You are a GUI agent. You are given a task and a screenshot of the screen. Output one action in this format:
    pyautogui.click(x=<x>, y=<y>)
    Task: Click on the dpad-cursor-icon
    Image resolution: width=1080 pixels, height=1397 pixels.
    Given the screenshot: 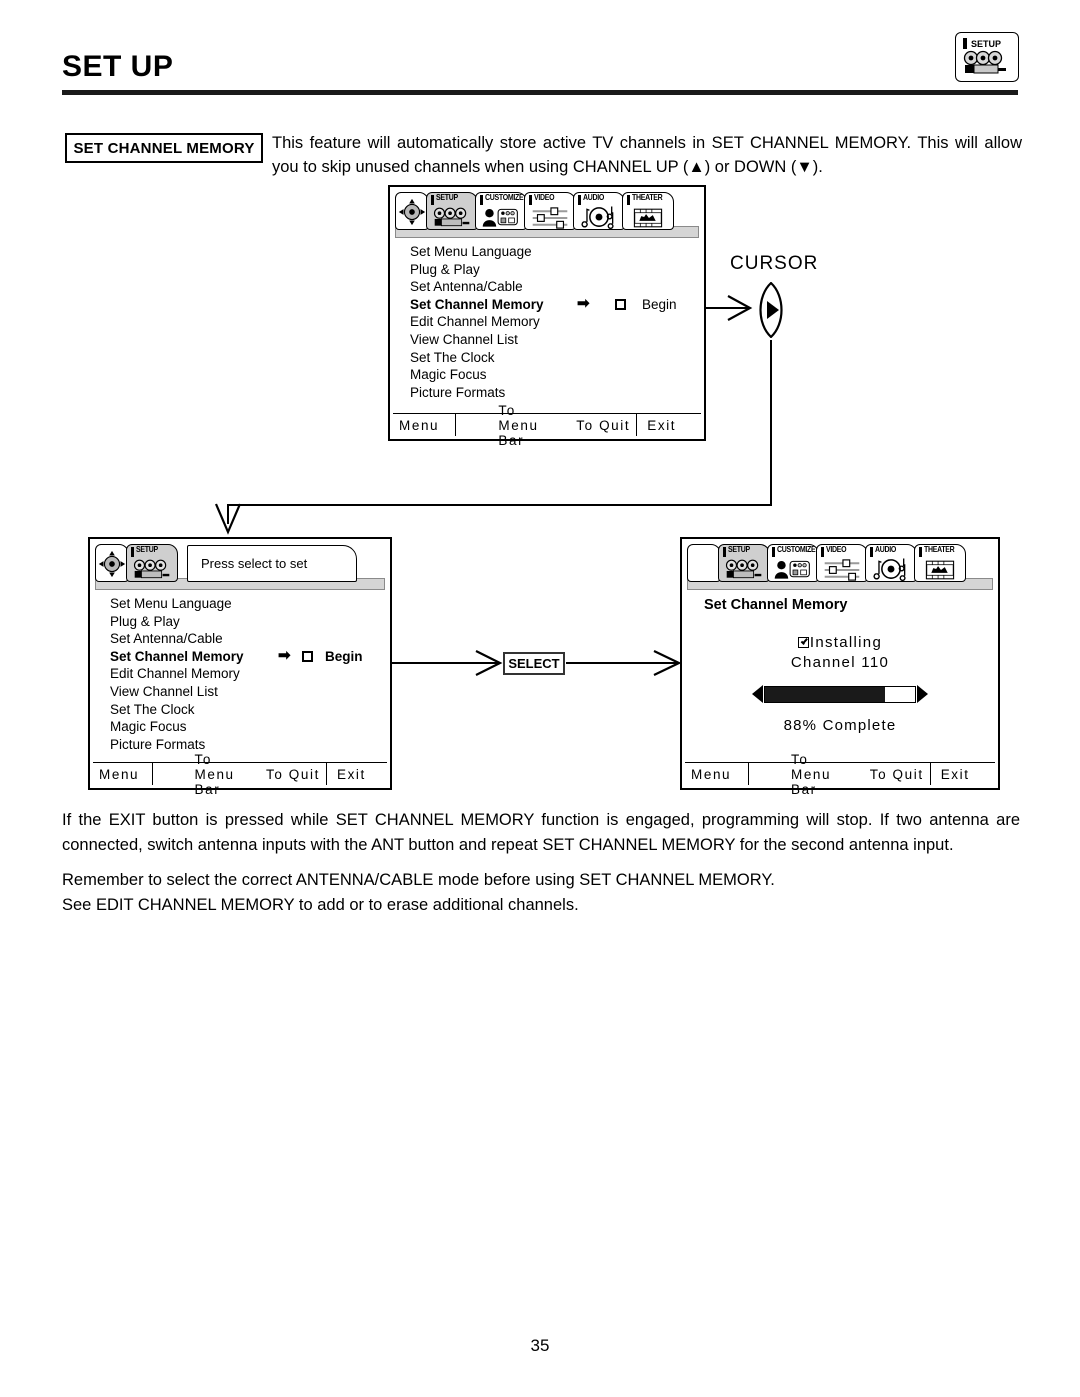 What is the action you would take?
    pyautogui.click(x=412, y=212)
    